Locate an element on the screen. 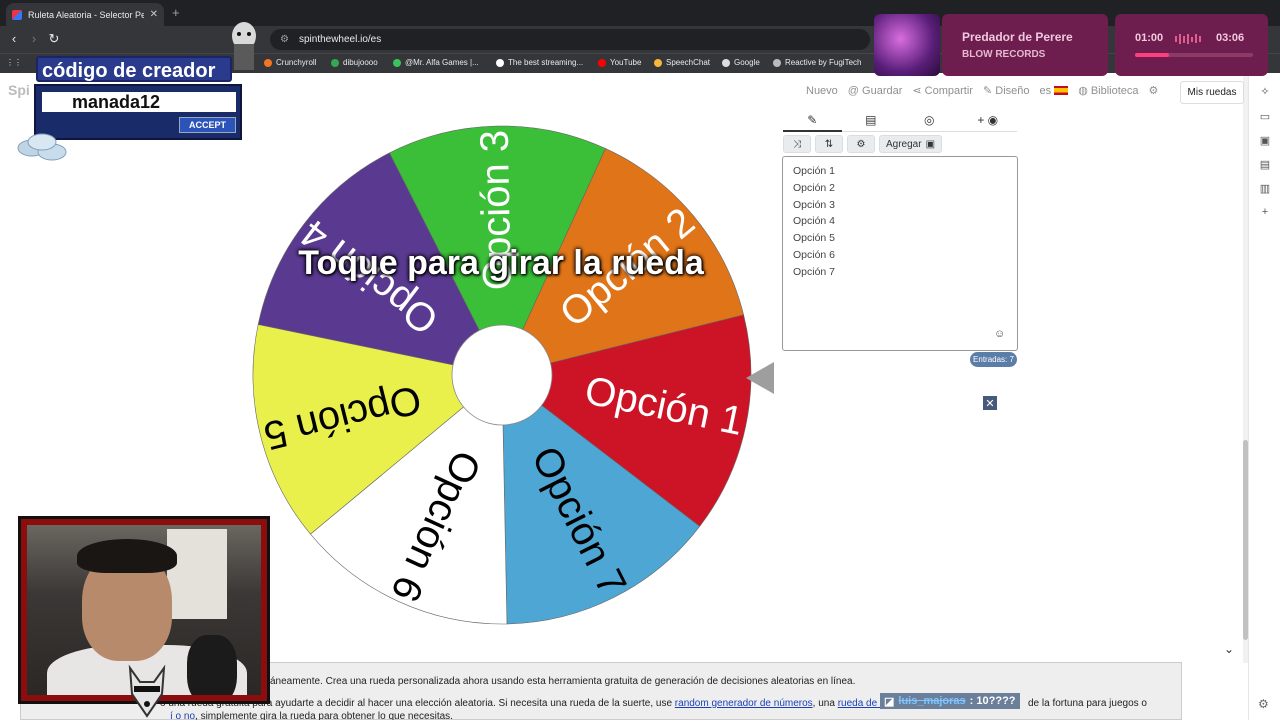 Image resolution: width=1280 pixels, height=720 pixels. bookmark-item: SpeechChat is located at coordinates (682, 62).